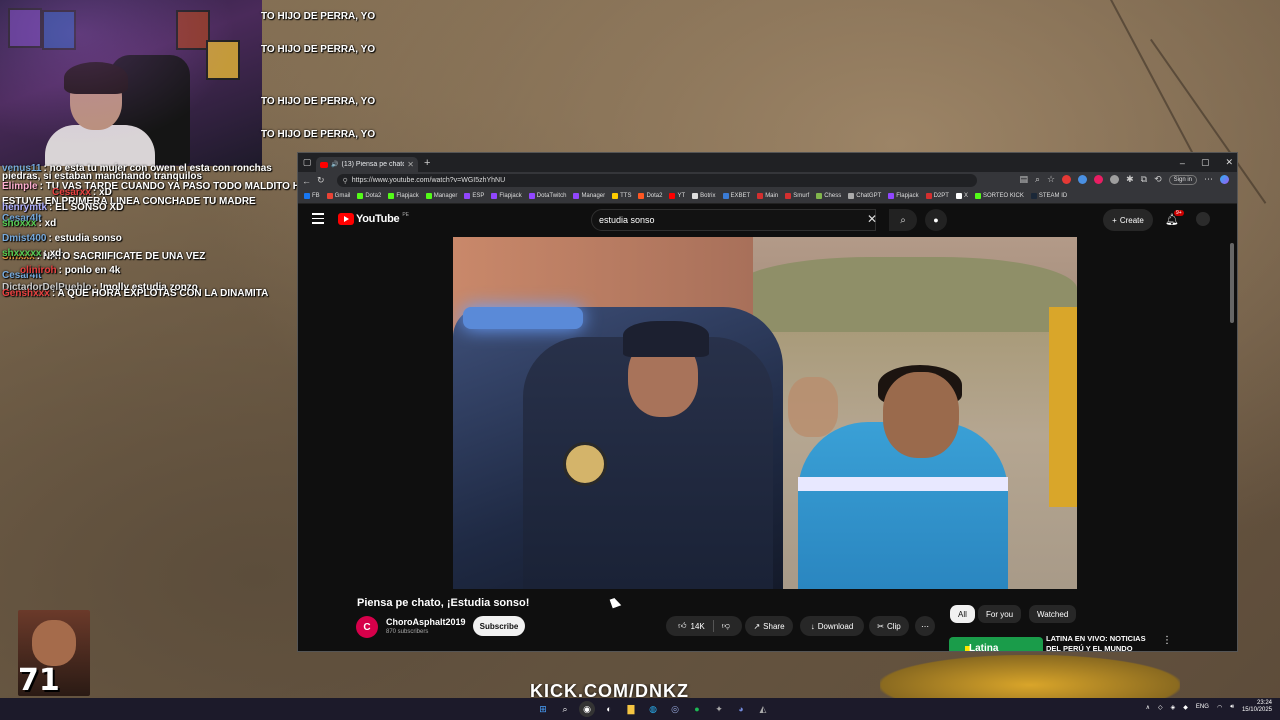  I want to click on spotify-icon: ●, so click(697, 709).